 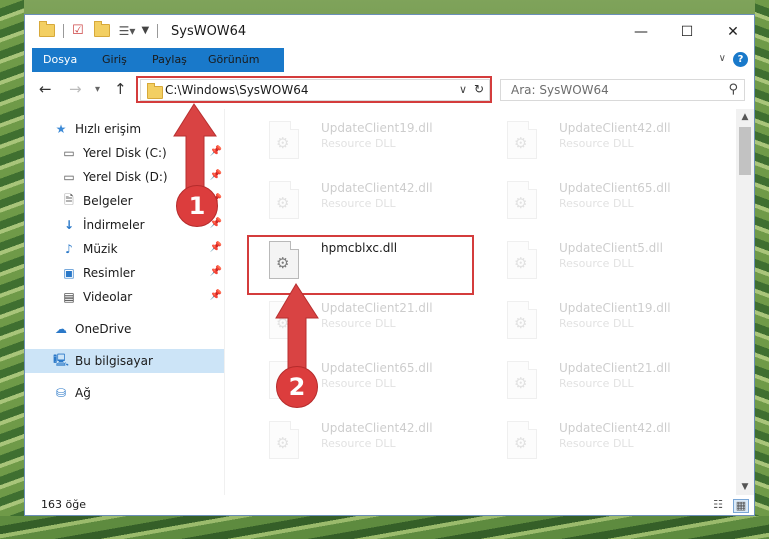 What do you see at coordinates (246, 237) in the screenshot?
I see `annotation-arrows` at bounding box center [246, 237].